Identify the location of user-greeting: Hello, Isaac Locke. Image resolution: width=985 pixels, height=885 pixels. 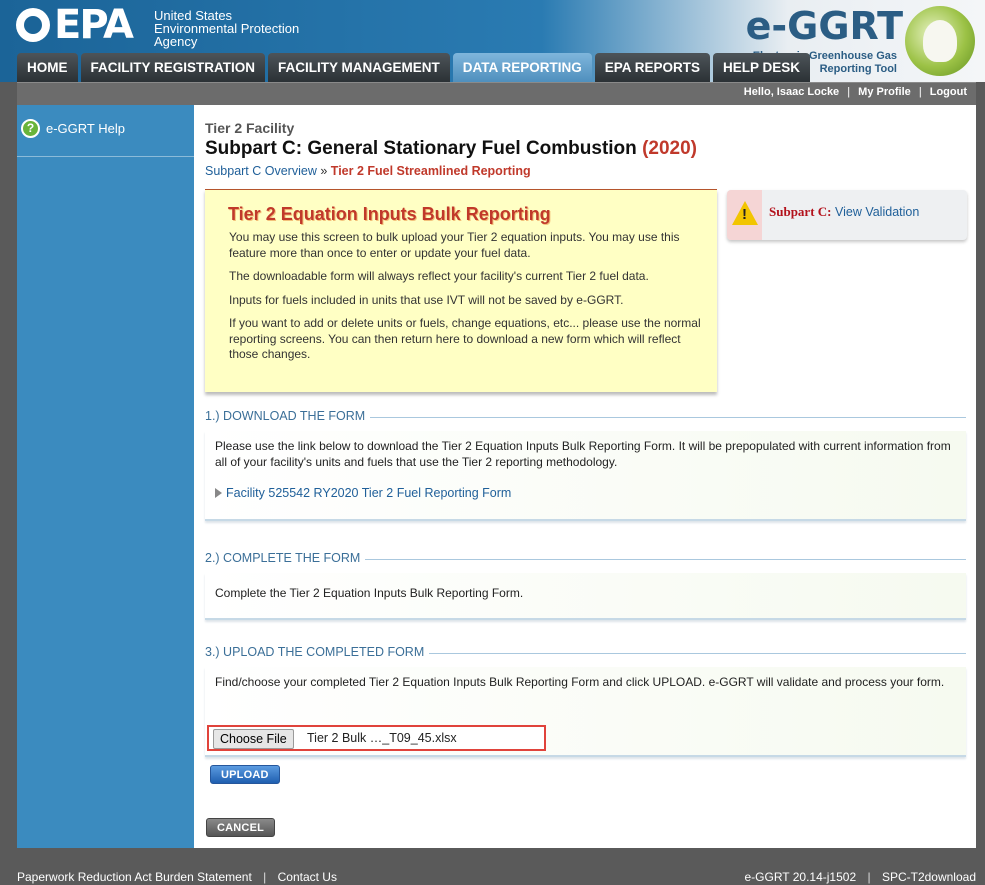
(791, 92).